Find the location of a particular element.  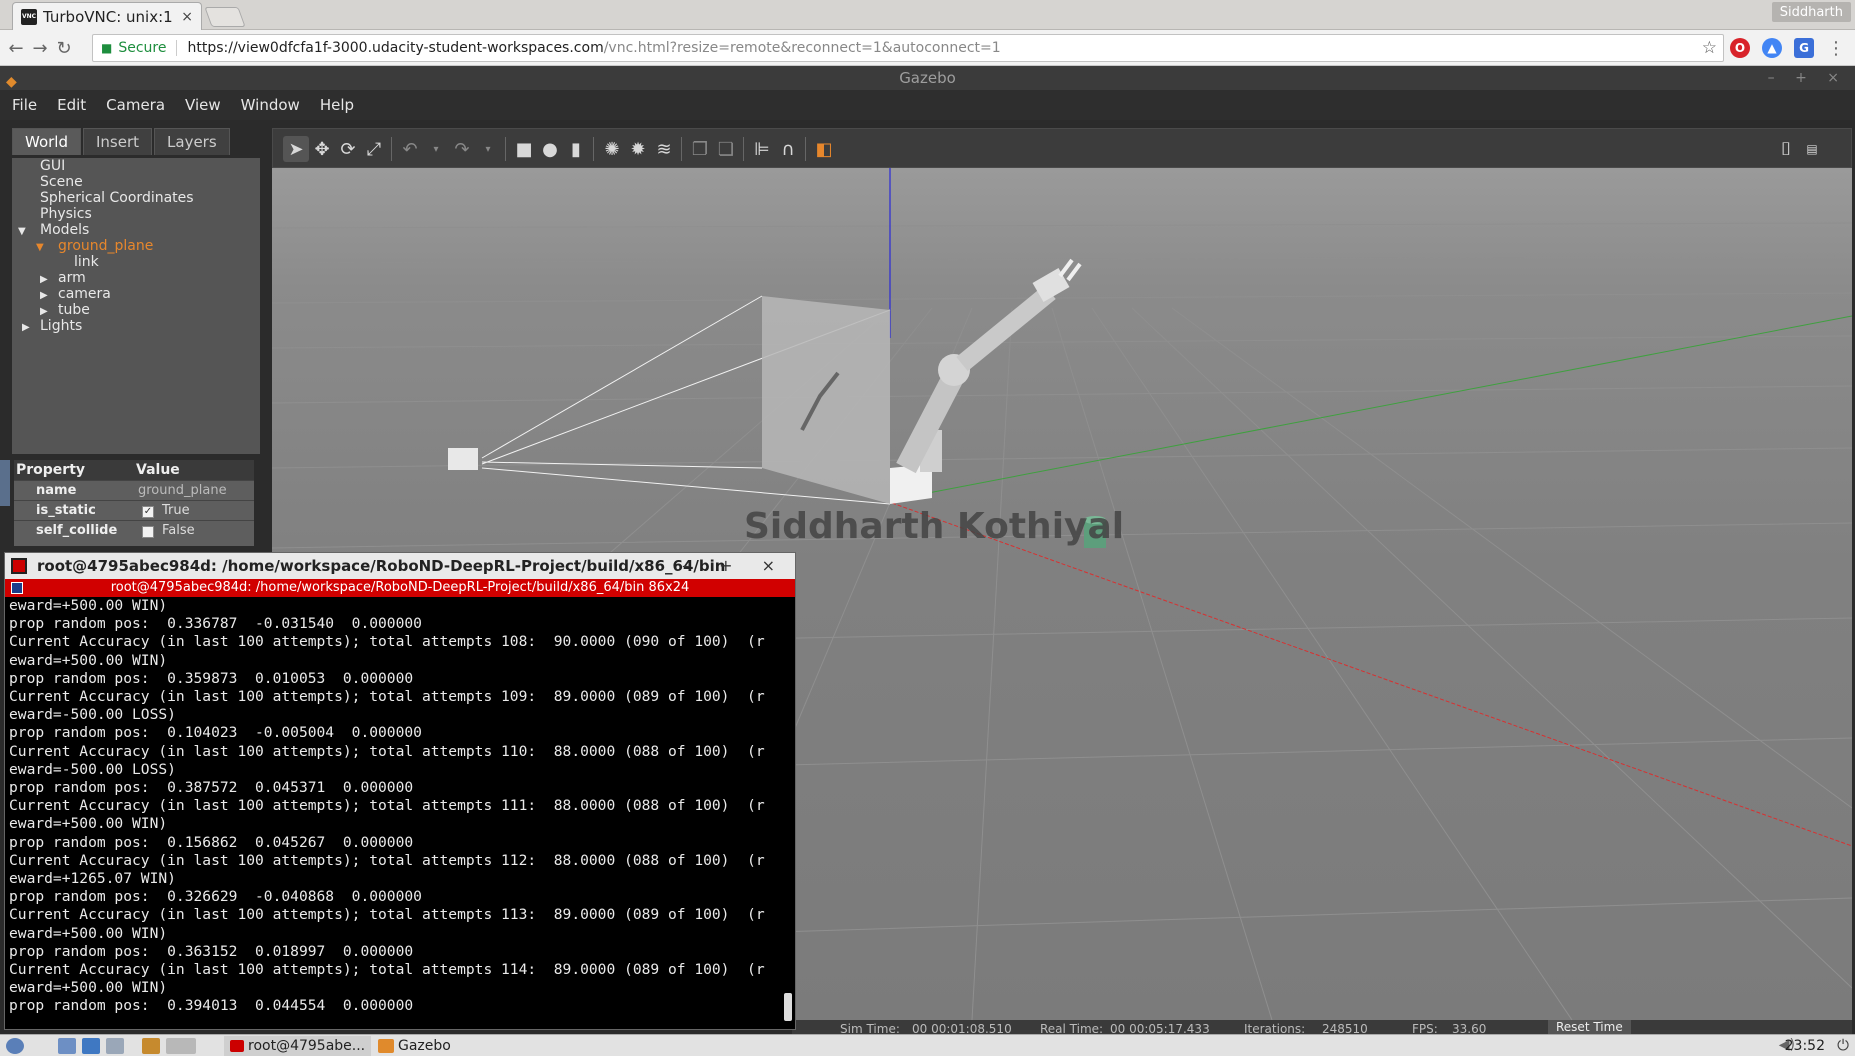

drive-icon: ▲ is located at coordinates (1772, 48).